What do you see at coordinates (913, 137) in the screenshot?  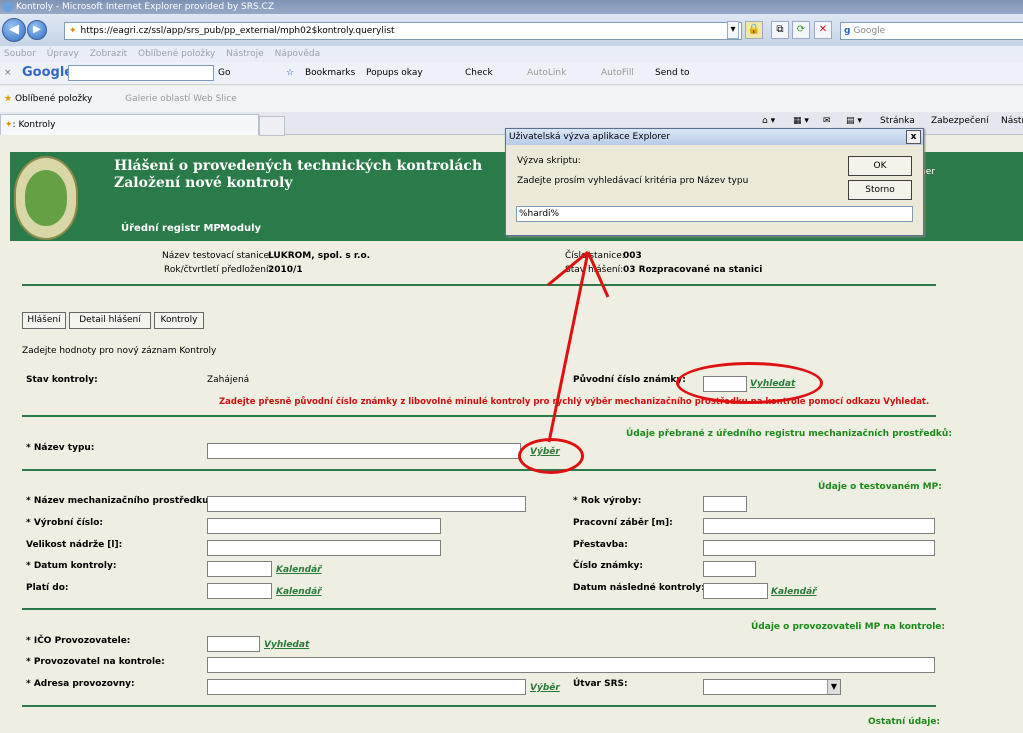 I see `dialog-close-icon: x` at bounding box center [913, 137].